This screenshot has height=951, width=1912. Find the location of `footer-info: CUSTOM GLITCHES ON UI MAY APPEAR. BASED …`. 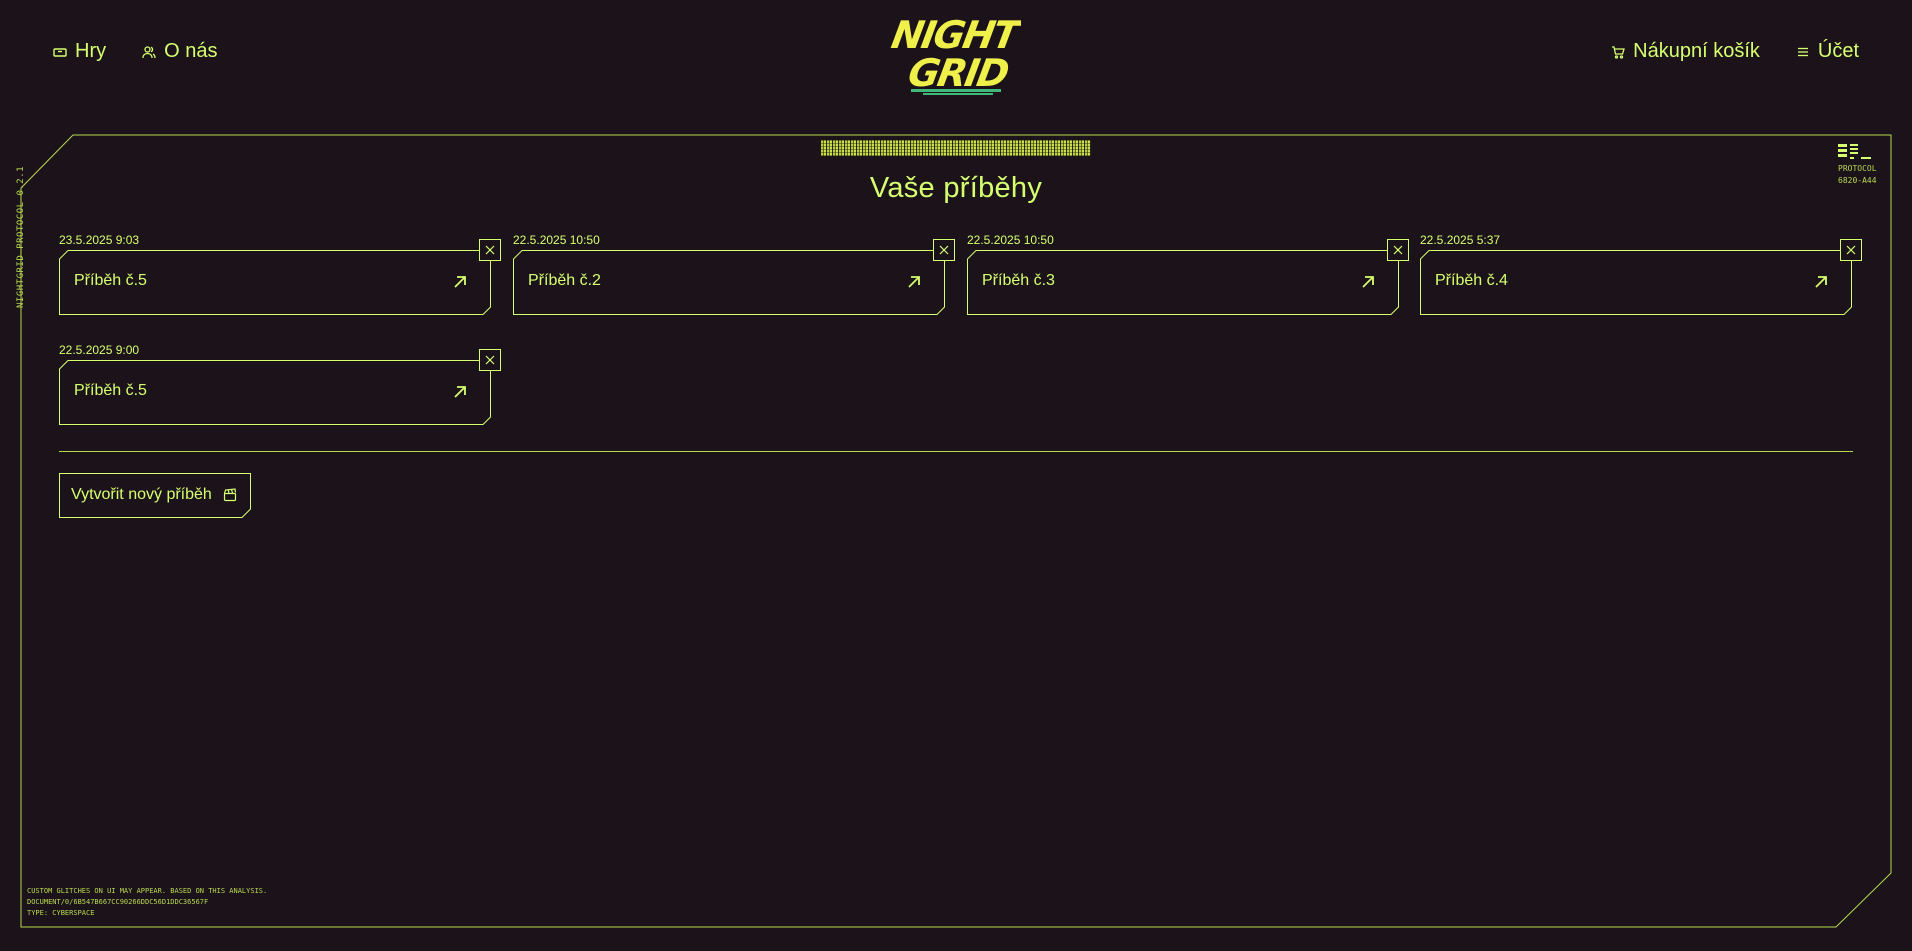

footer-info: CUSTOM GLITCHES ON UI MAY APPEAR. BASED … is located at coordinates (147, 902).